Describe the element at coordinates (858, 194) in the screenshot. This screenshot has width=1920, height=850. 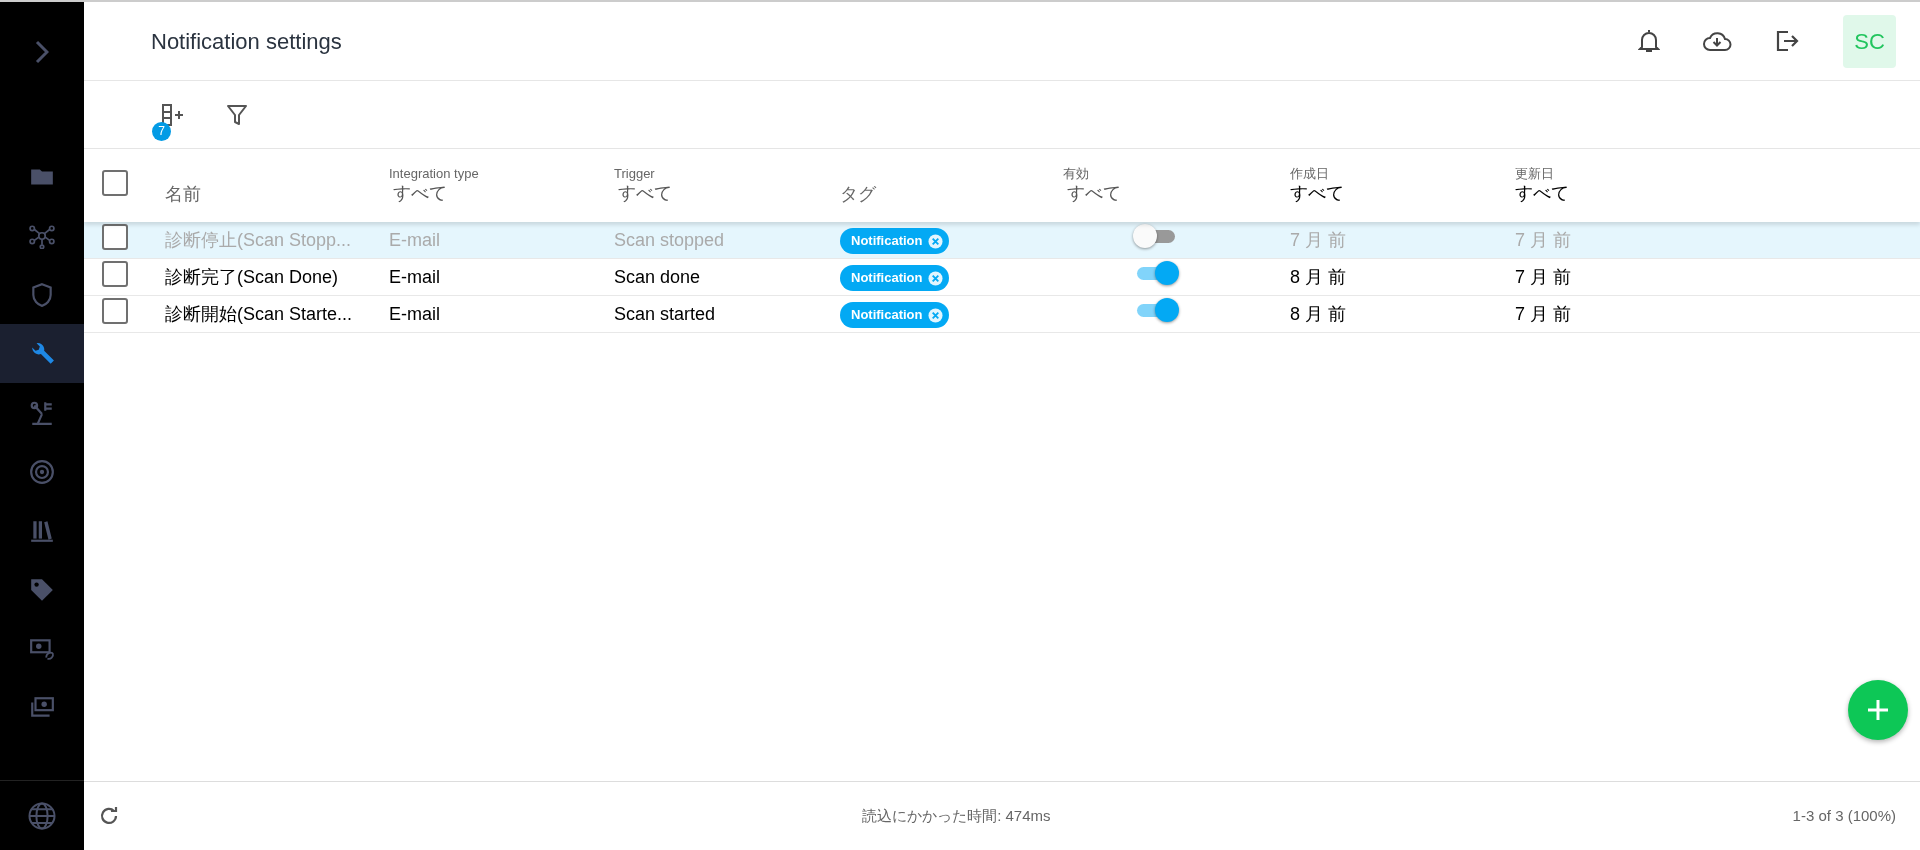
I see `column-header: タグ` at that location.